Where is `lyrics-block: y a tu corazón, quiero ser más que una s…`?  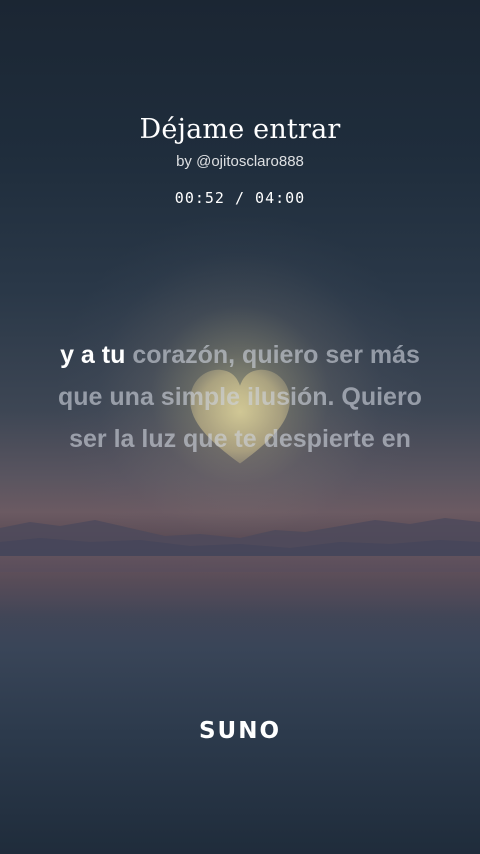
lyrics-block: y a tu corazón, quiero ser más que una s… is located at coordinates (240, 397).